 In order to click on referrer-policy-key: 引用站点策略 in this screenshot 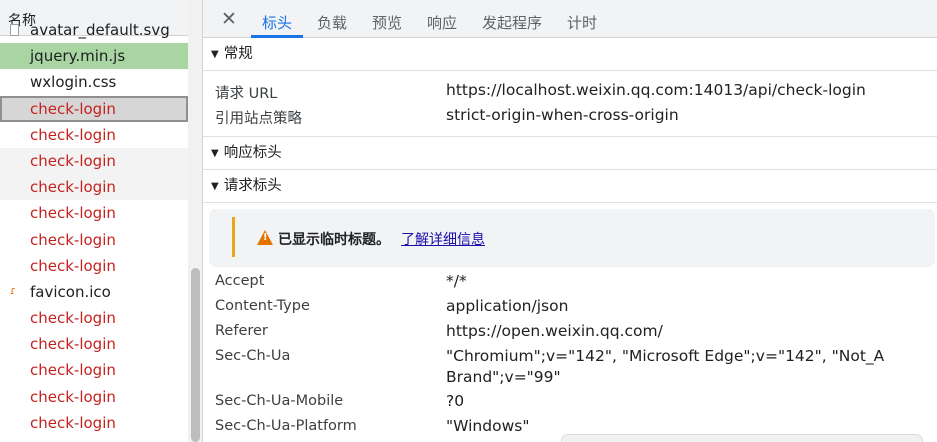, I will do `click(258, 119)`.